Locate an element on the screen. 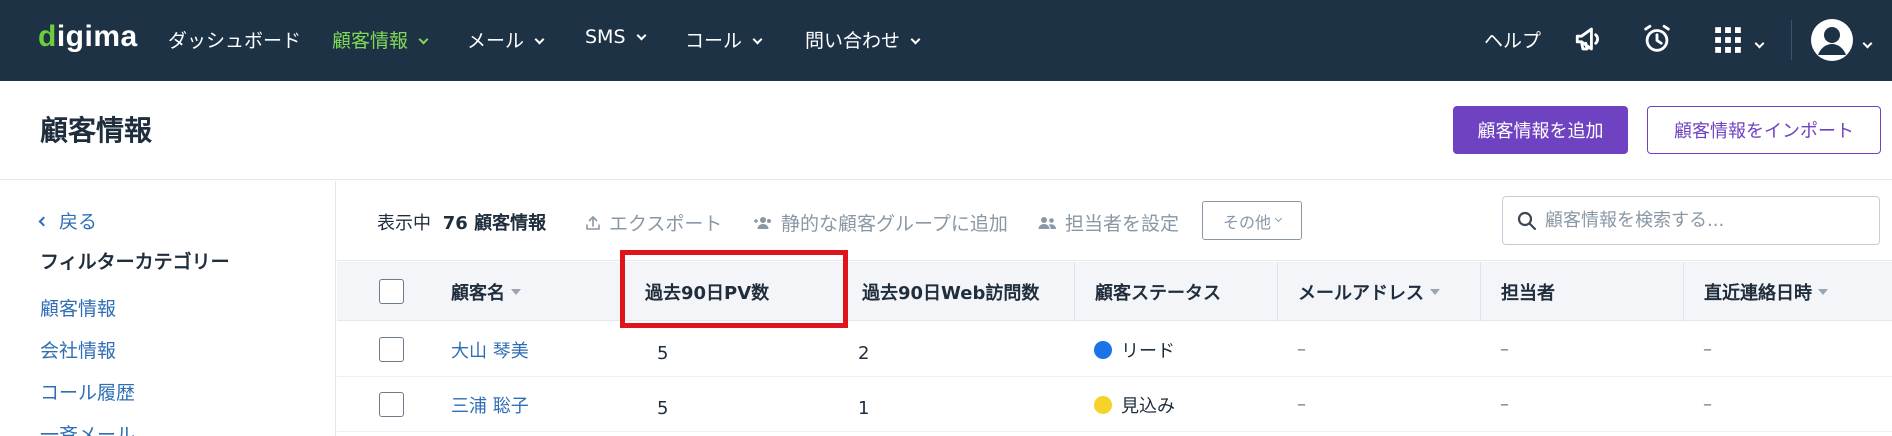  status-cell: 見込み is located at coordinates (1134, 404).